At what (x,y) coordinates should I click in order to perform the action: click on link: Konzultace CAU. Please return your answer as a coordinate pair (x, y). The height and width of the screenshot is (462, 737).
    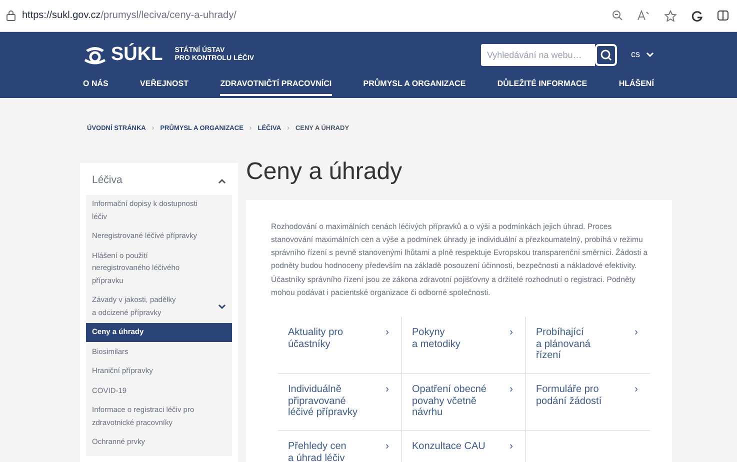
    Looking at the image, I should click on (449, 447).